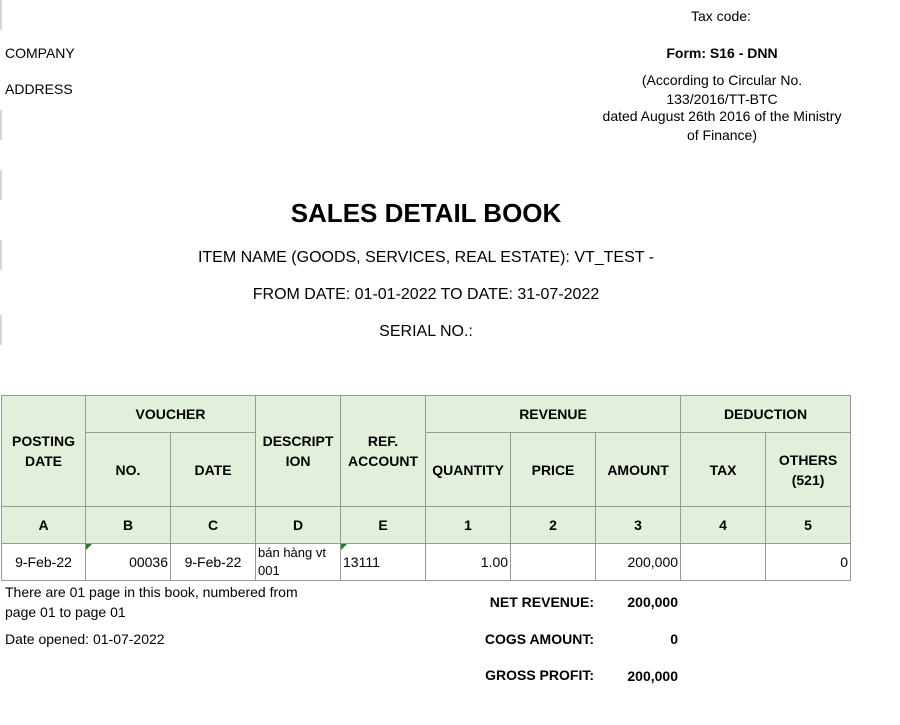 The width and height of the screenshot is (900, 725). I want to click on cell-others: 0, so click(808, 562).